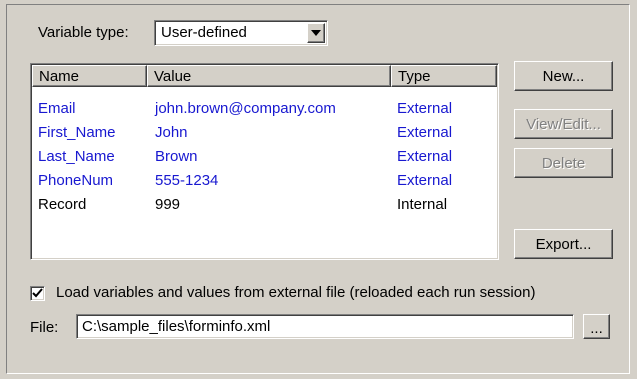  I want to click on row-name: First_Name, so click(77, 132).